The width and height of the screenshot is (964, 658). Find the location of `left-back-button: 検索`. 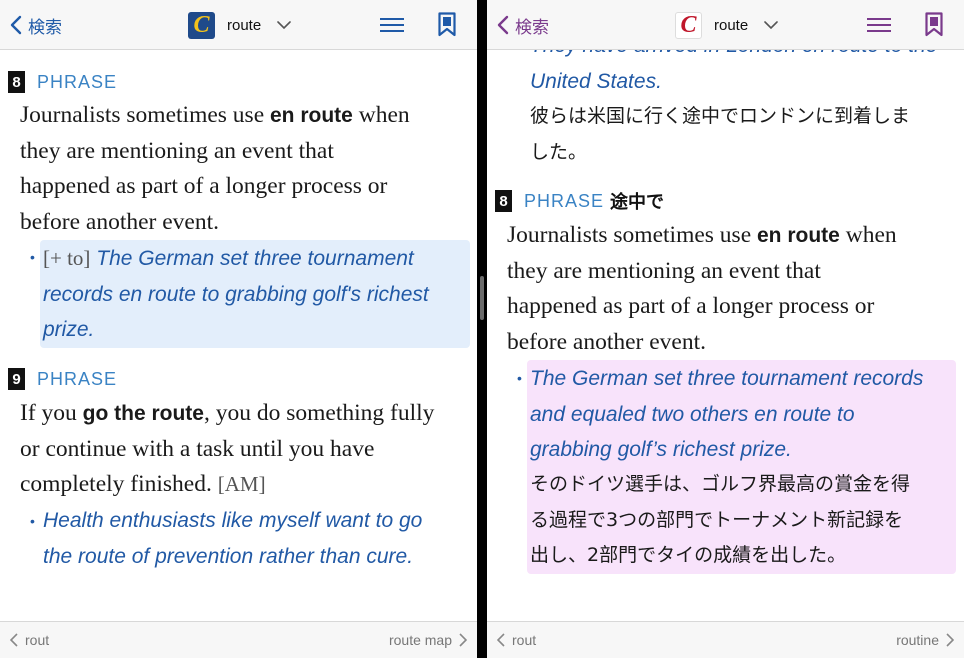

left-back-button: 検索 is located at coordinates (36, 25).